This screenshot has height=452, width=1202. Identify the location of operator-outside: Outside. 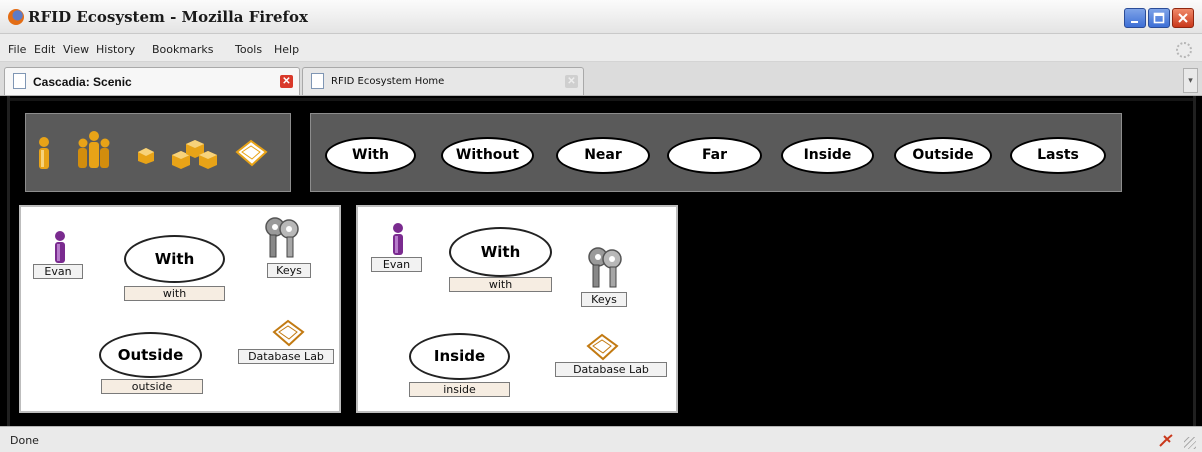
(943, 155).